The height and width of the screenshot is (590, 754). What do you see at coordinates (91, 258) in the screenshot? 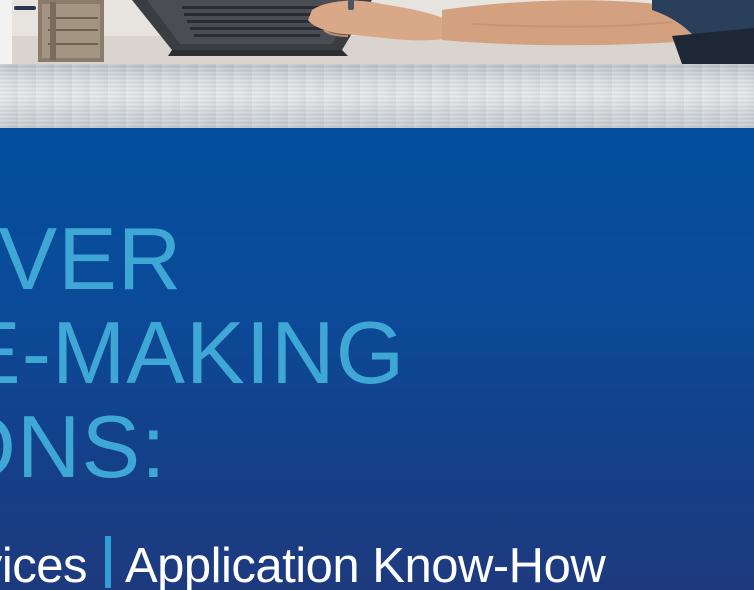
I see `headline-line-1: LIVER` at bounding box center [91, 258].